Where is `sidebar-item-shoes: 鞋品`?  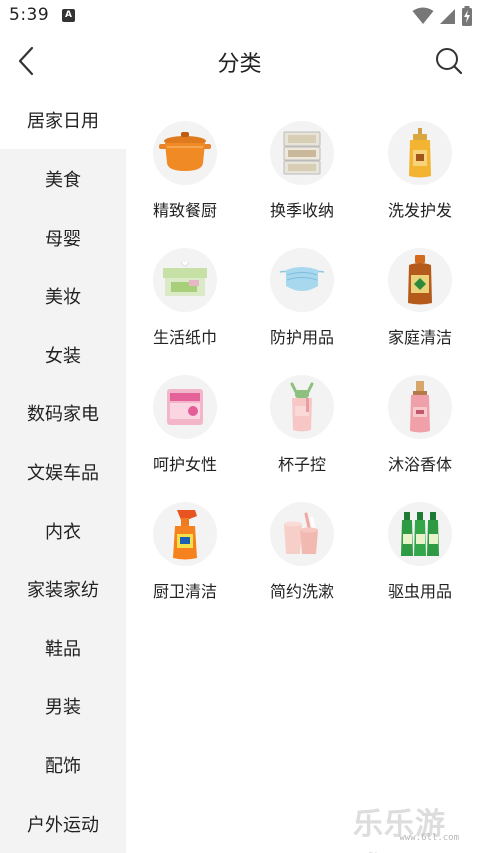 sidebar-item-shoes: 鞋品 is located at coordinates (63, 647).